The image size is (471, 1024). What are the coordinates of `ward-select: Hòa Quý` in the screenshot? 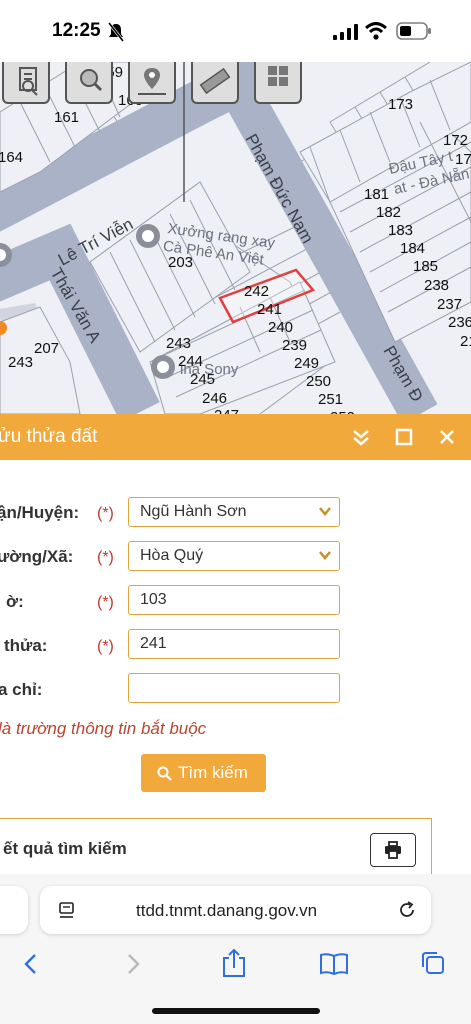 It's located at (234, 556).